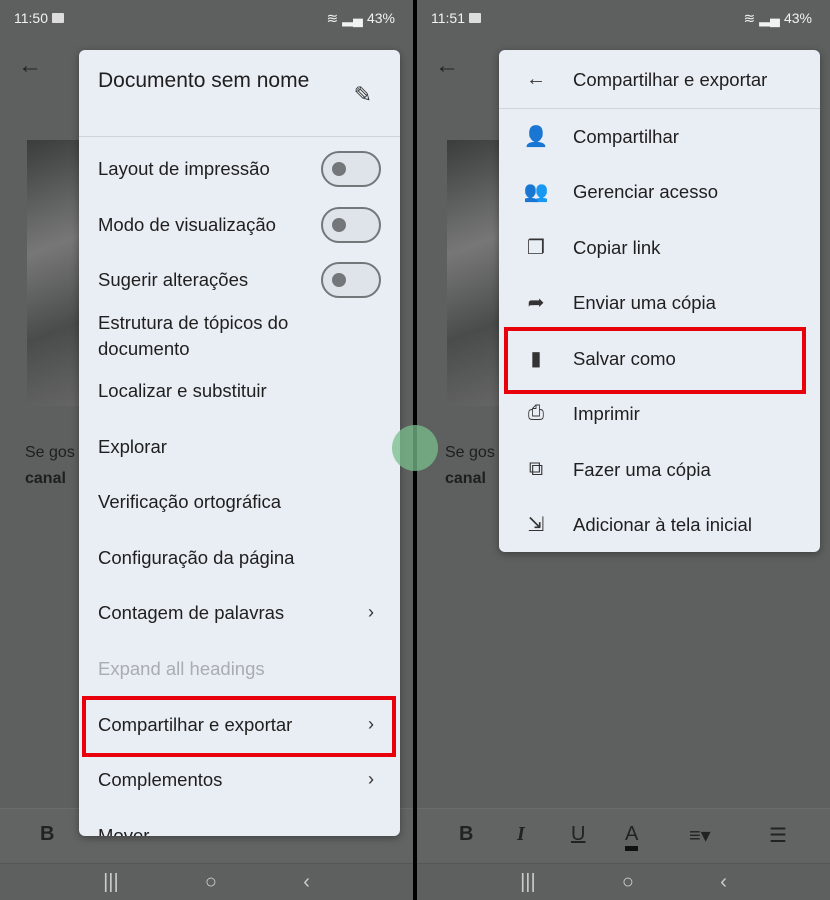  What do you see at coordinates (173, 279) in the screenshot?
I see `item-label: Sugerir alterações` at bounding box center [173, 279].